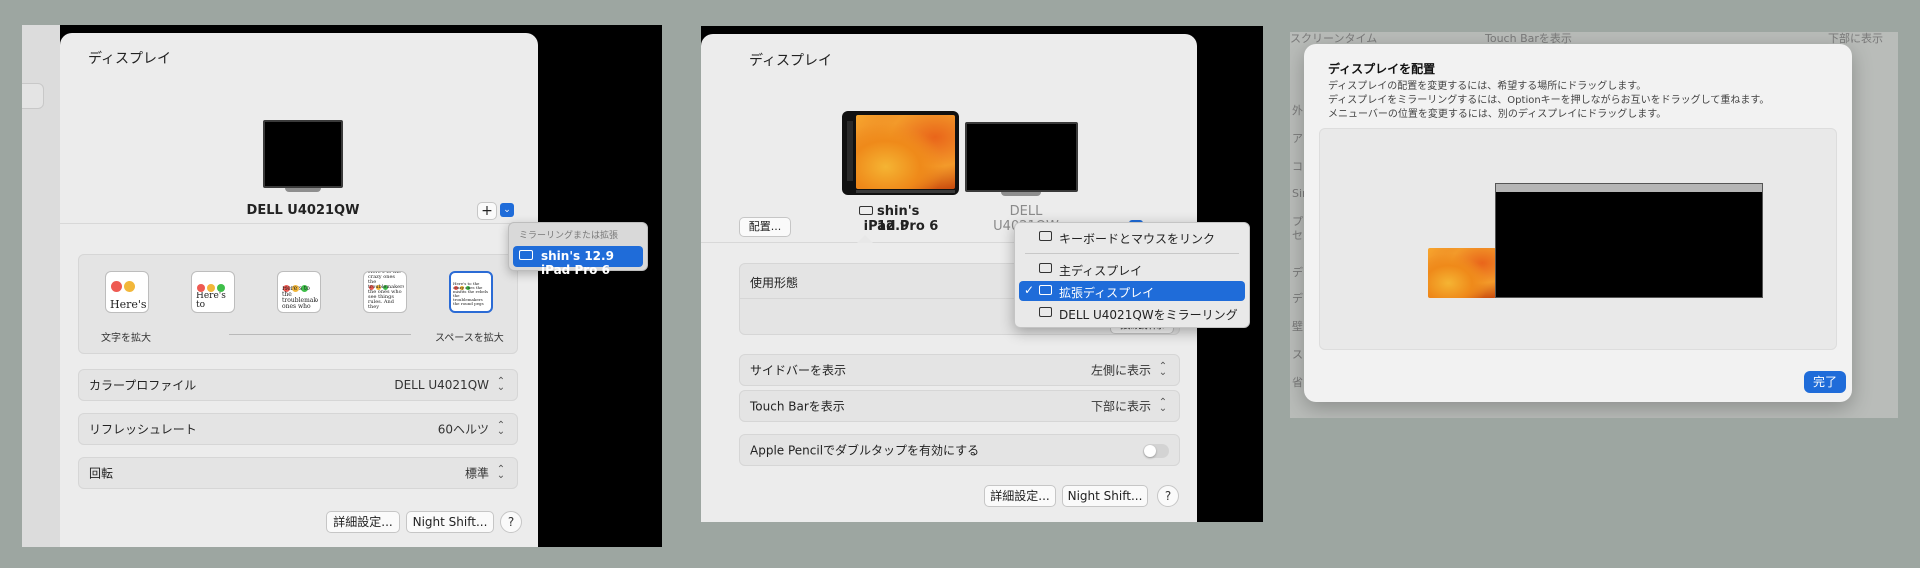 This screenshot has width=1920, height=568. What do you see at coordinates (1132, 269) in the screenshot?
I see `menu-item-main-display: 主ディスプレイ` at bounding box center [1132, 269].